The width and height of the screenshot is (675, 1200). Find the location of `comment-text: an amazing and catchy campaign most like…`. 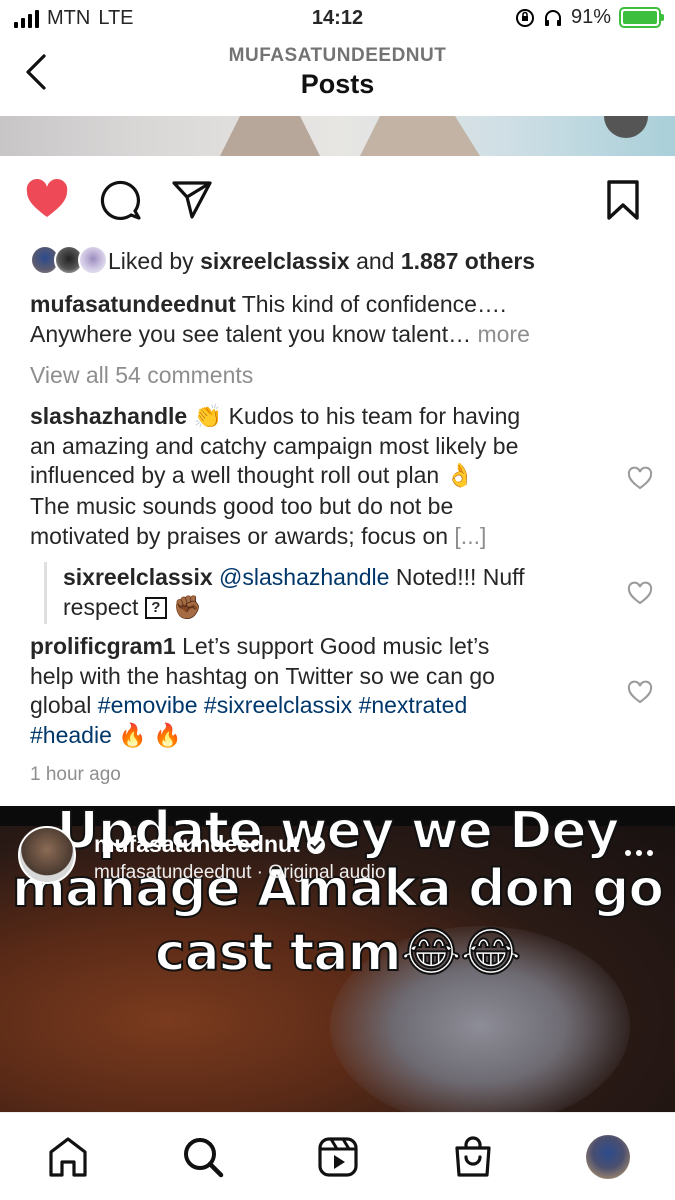

comment-text: an amazing and catchy campaign most like… is located at coordinates (274, 445).